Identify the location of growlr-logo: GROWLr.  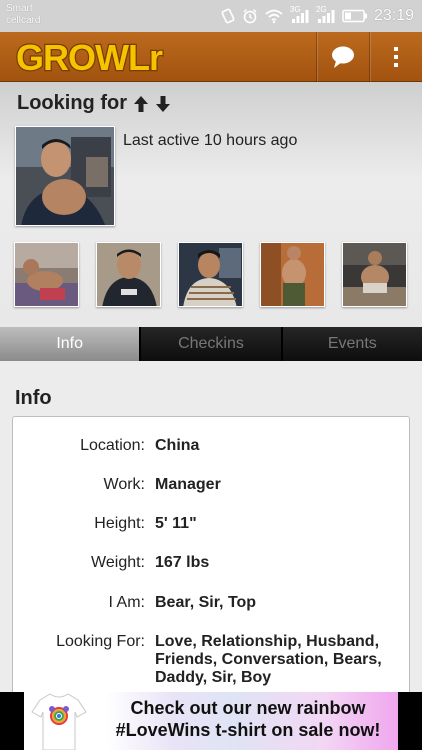
(104, 57).